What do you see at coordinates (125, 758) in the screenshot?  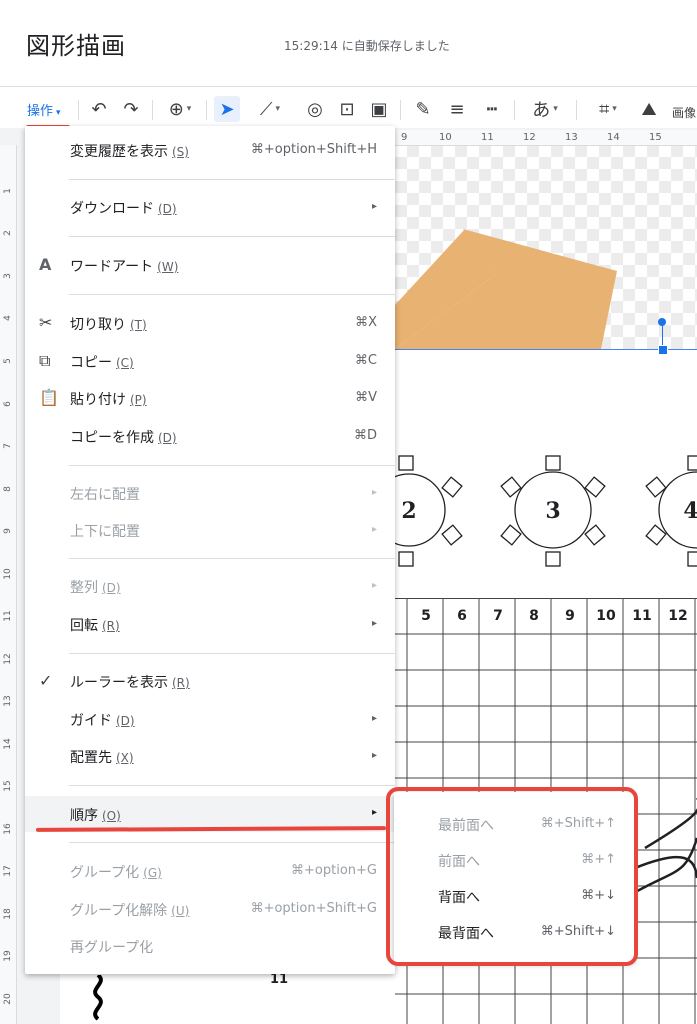 I see `accelerator-key: (X)` at bounding box center [125, 758].